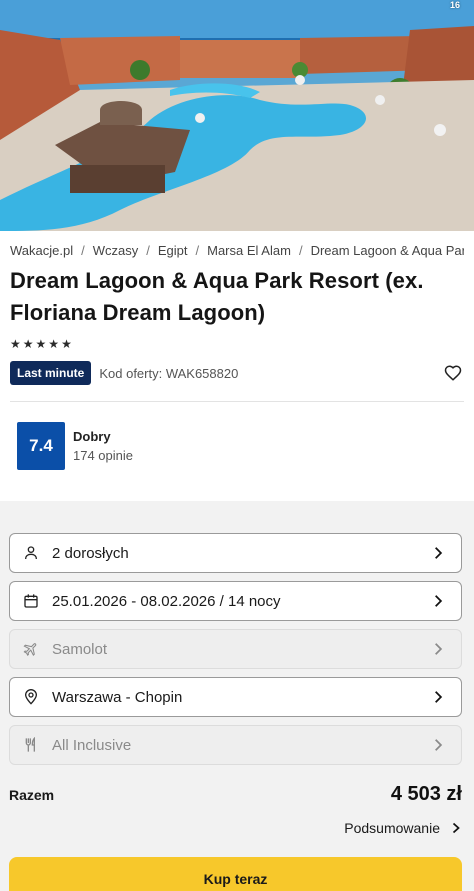 The width and height of the screenshot is (474, 891). Describe the element at coordinates (240, 446) in the screenshot. I see `rating-block: 7.4 Dobry 174 opinie` at that location.